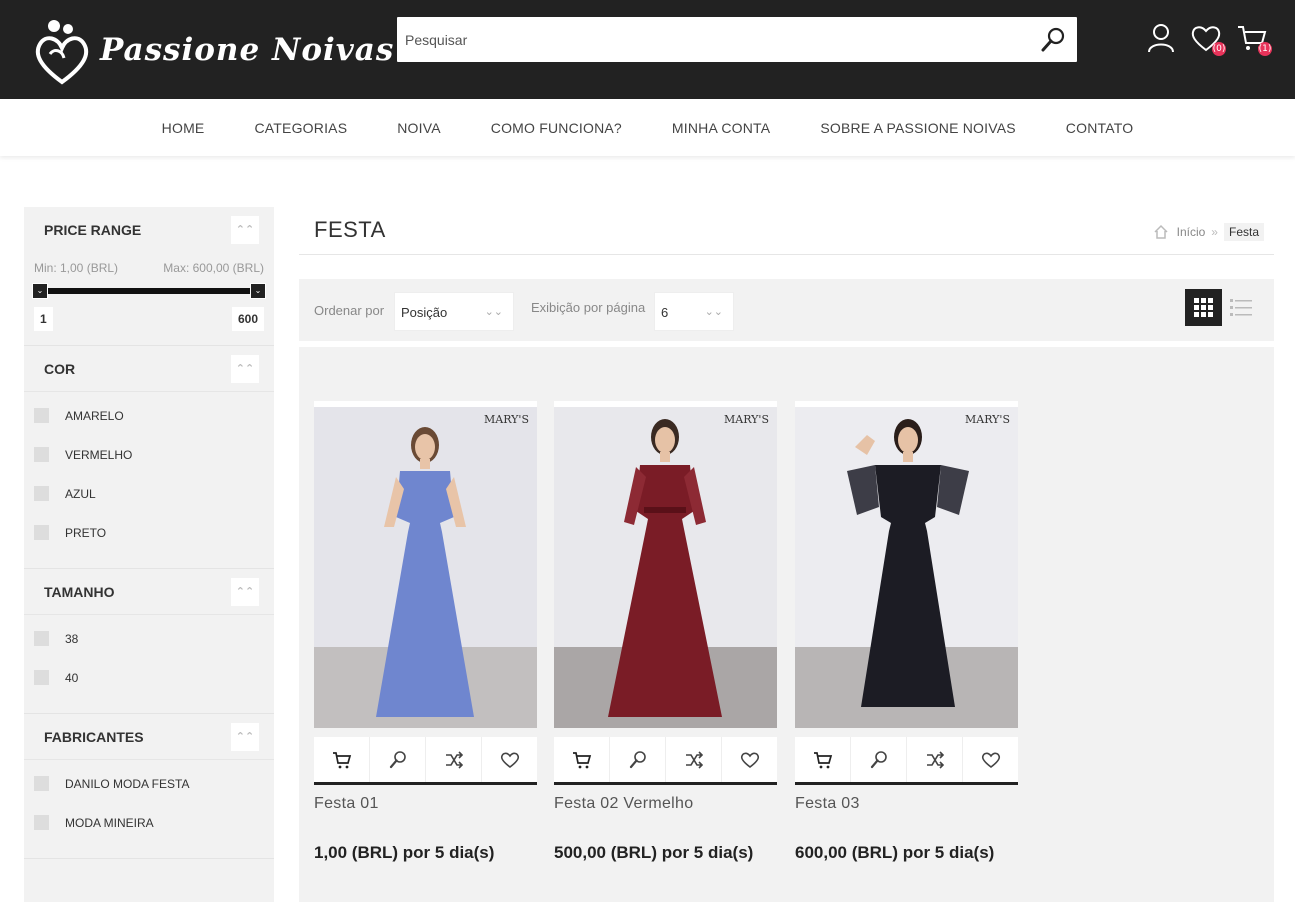  What do you see at coordinates (183, 128) in the screenshot?
I see `nav-item-home: HOME` at bounding box center [183, 128].